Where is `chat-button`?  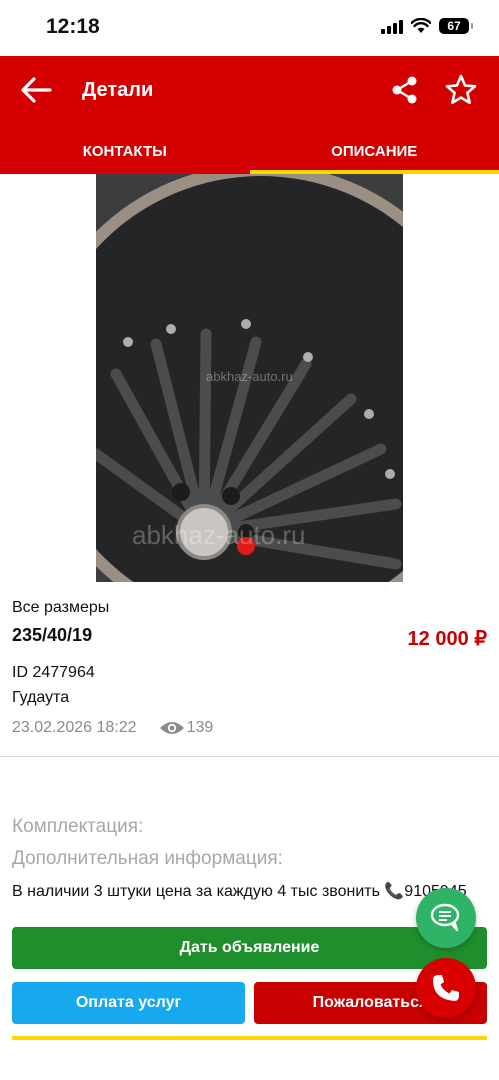
chat-button is located at coordinates (446, 918).